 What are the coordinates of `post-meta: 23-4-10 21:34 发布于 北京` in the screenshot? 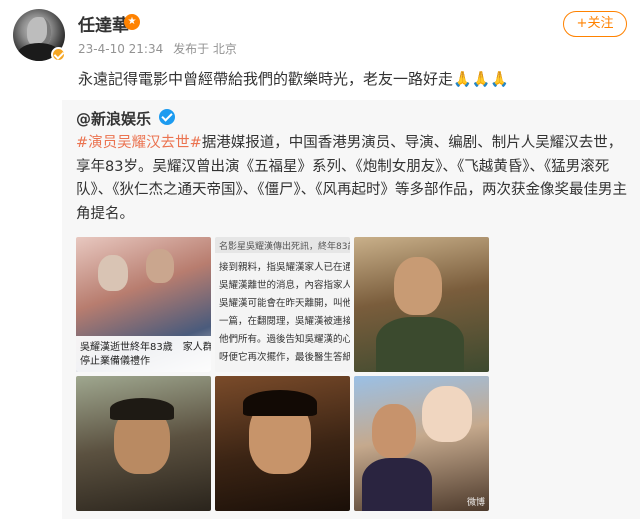 It's located at (160, 48).